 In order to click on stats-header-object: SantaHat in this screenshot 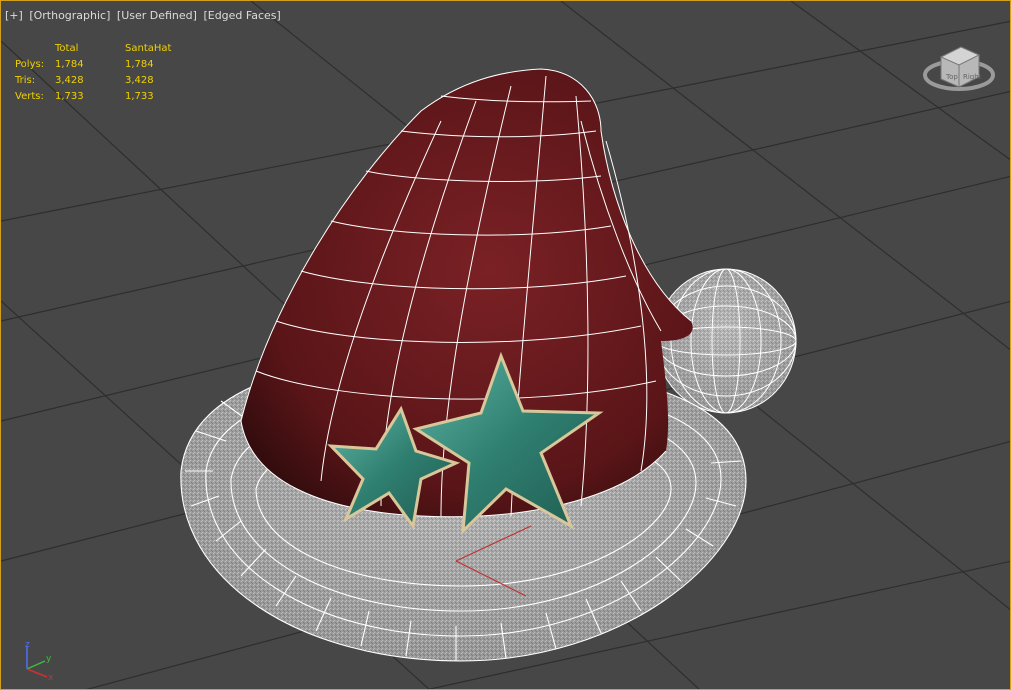, I will do `click(148, 48)`.